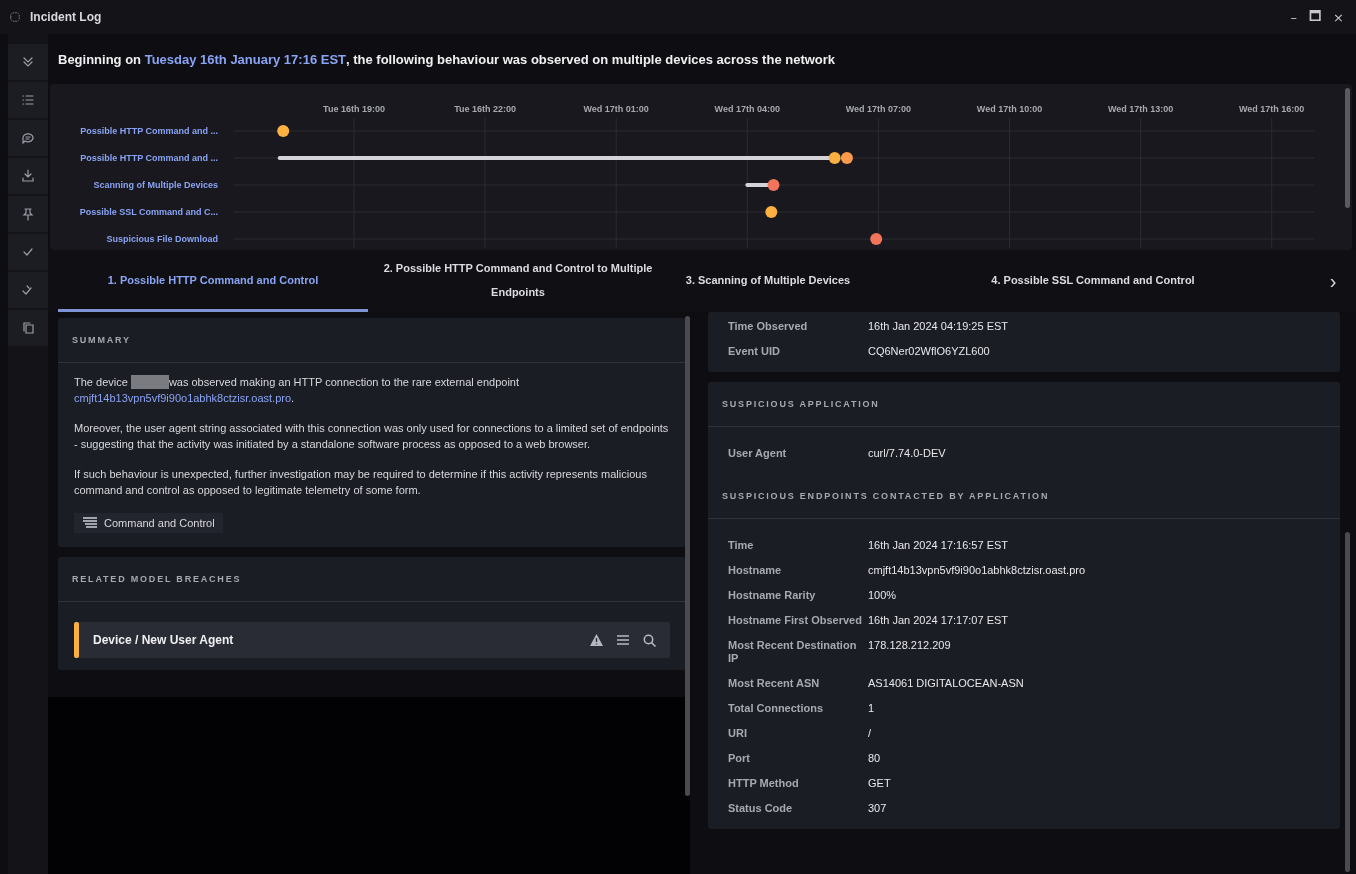 Image resolution: width=1356 pixels, height=874 pixels. Describe the element at coordinates (1333, 281) in the screenshot. I see `next-tab-button: ›` at that location.